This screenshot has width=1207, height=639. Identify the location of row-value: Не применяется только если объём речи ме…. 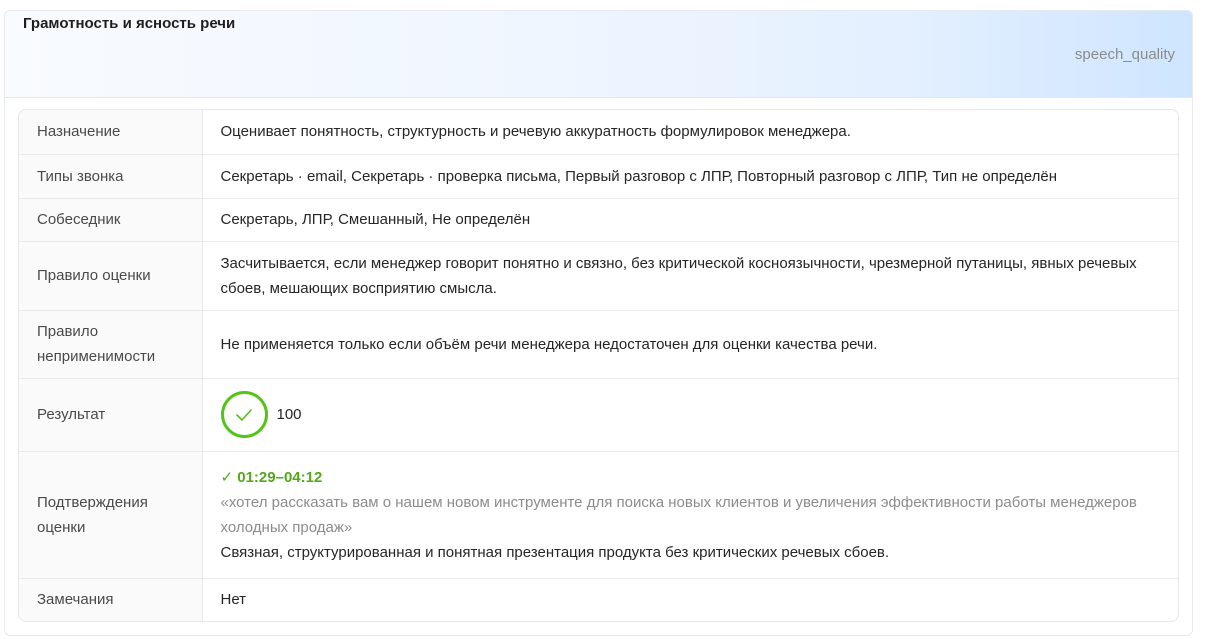
(690, 344).